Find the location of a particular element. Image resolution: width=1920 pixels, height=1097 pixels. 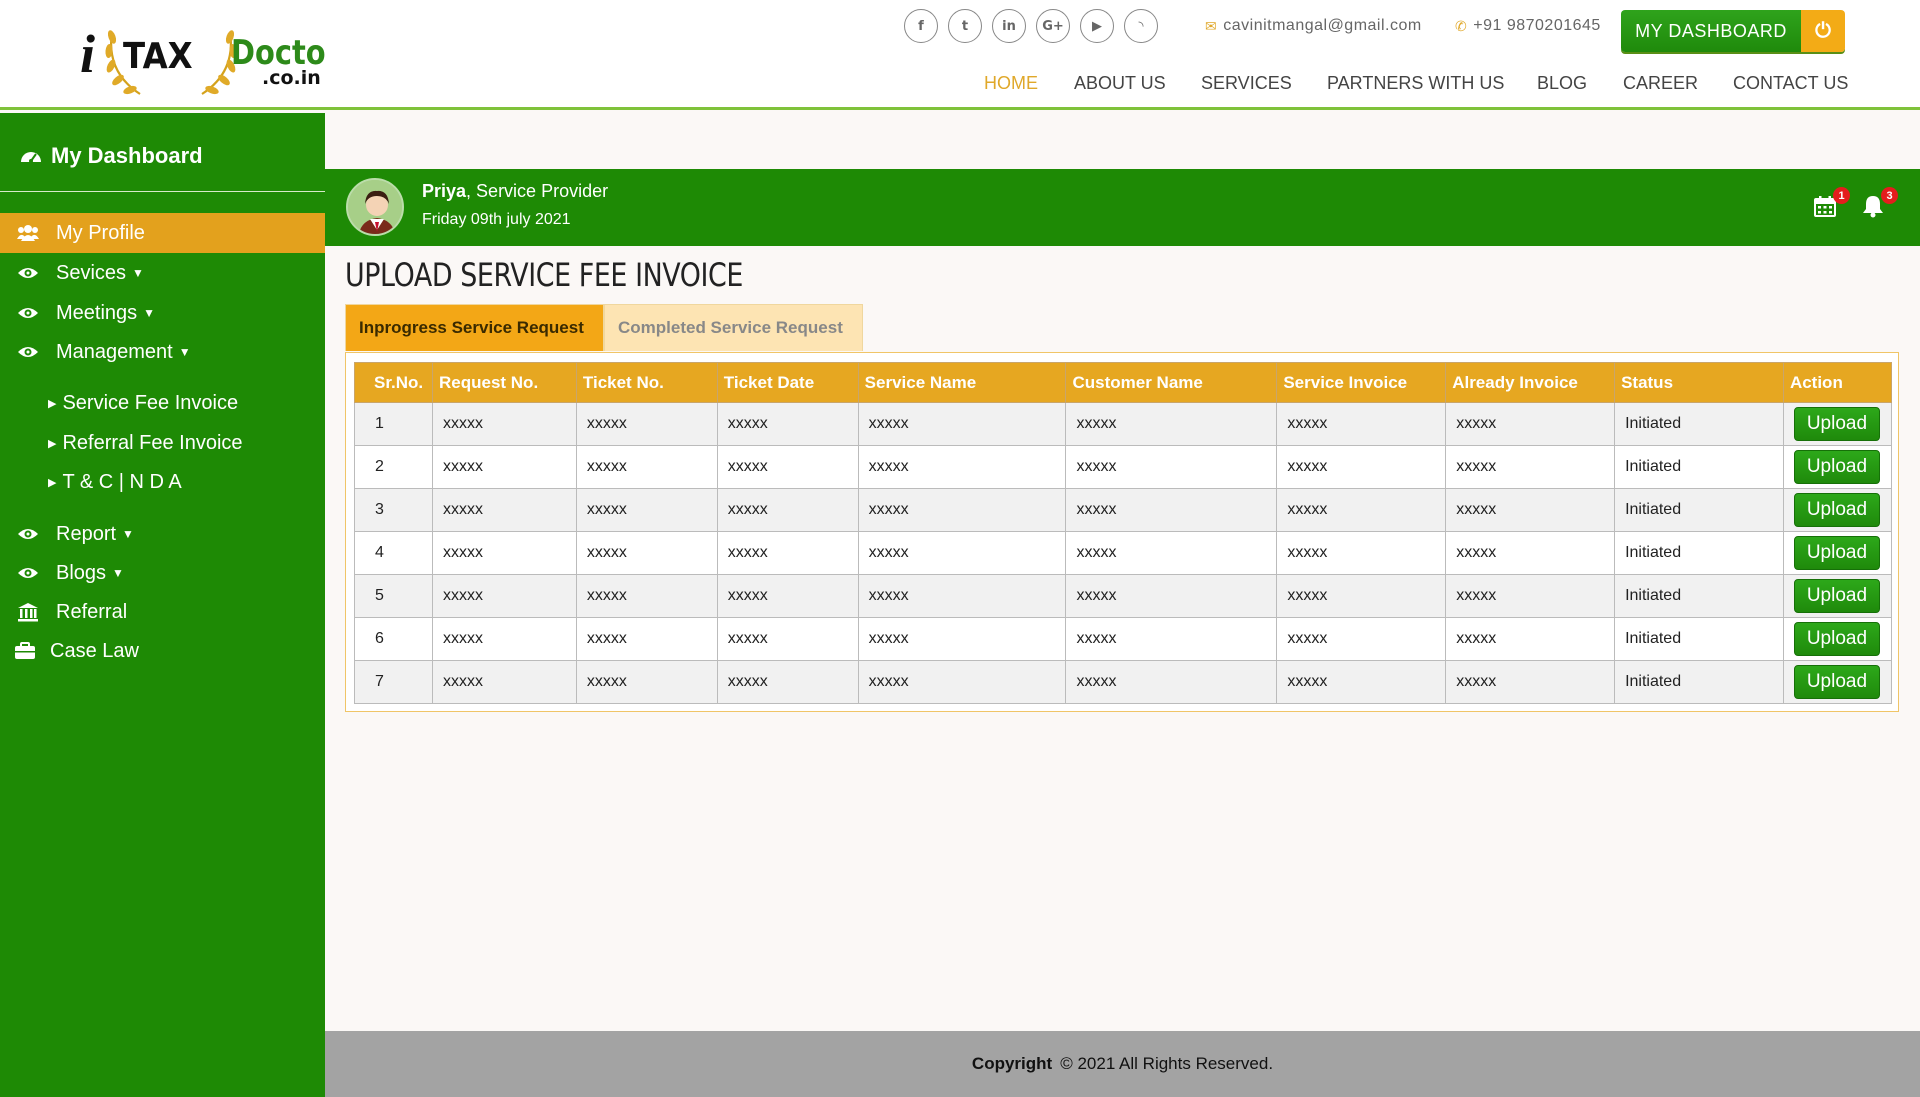

nav-partners-with-us: PARTNERS WITH US is located at coordinates (1415, 83).